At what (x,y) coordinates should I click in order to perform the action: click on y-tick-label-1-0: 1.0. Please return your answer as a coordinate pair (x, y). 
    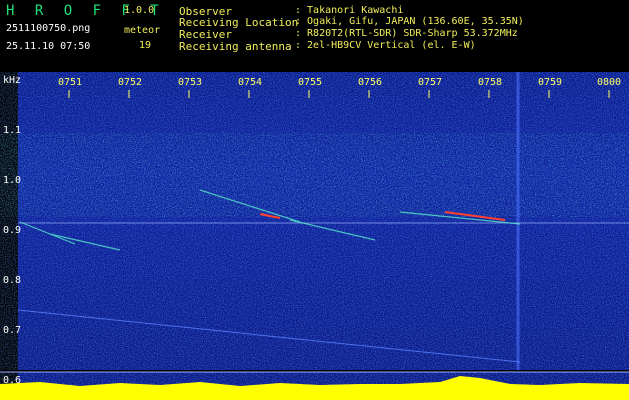
    Looking at the image, I should click on (12, 180).